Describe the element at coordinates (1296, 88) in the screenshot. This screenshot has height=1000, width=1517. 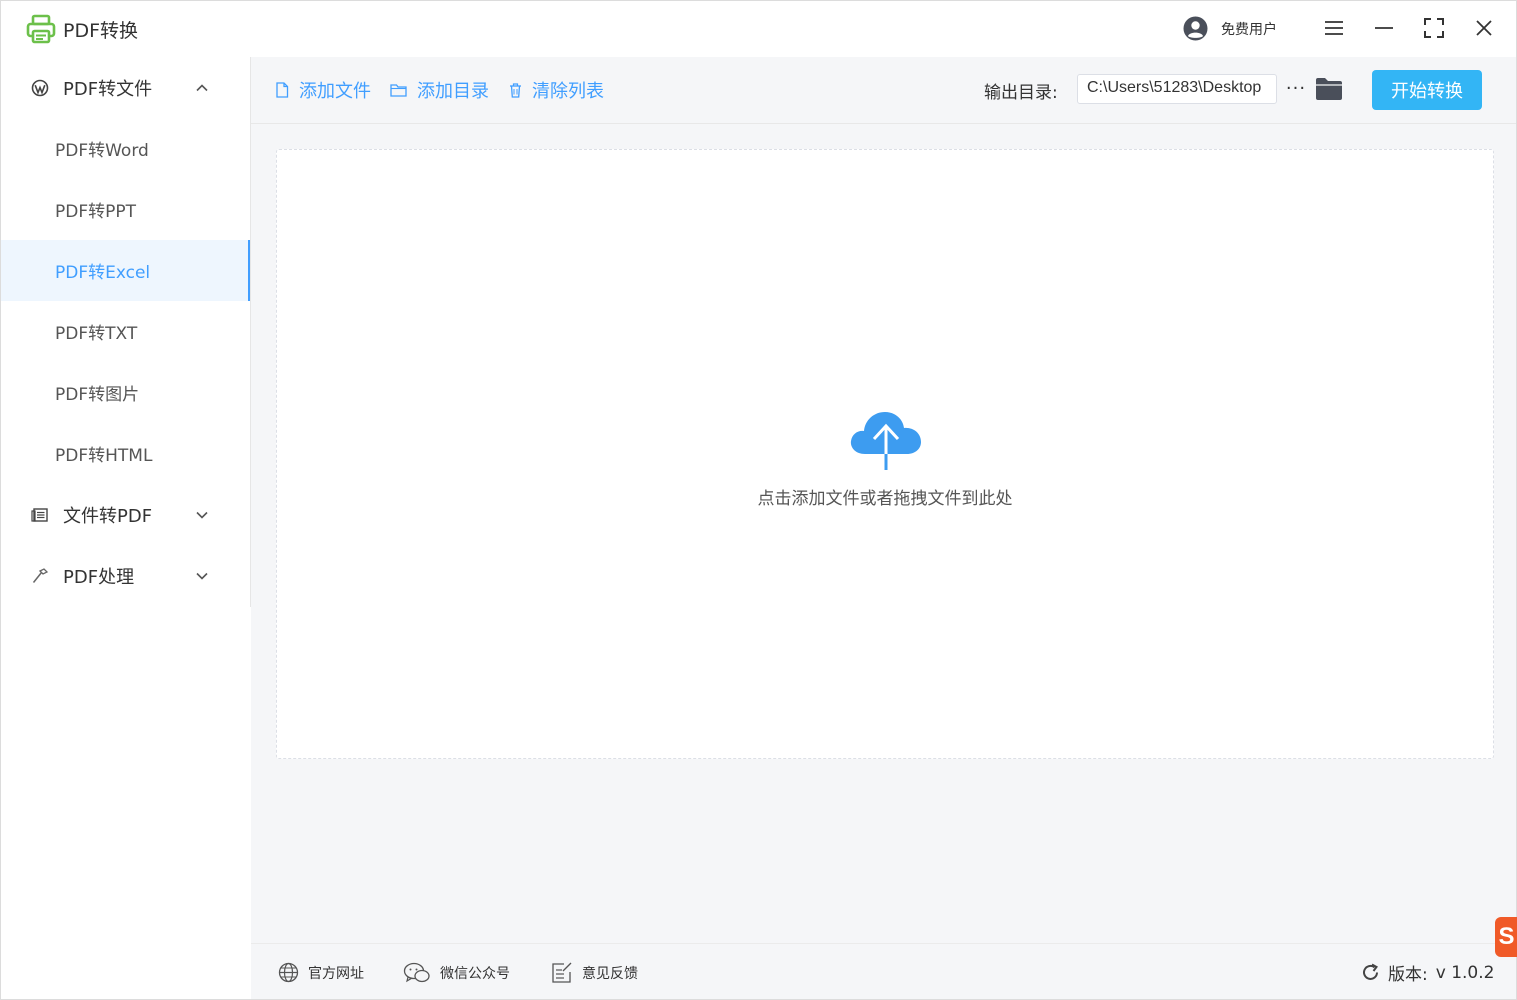
I see `browse-more-button: ···` at that location.